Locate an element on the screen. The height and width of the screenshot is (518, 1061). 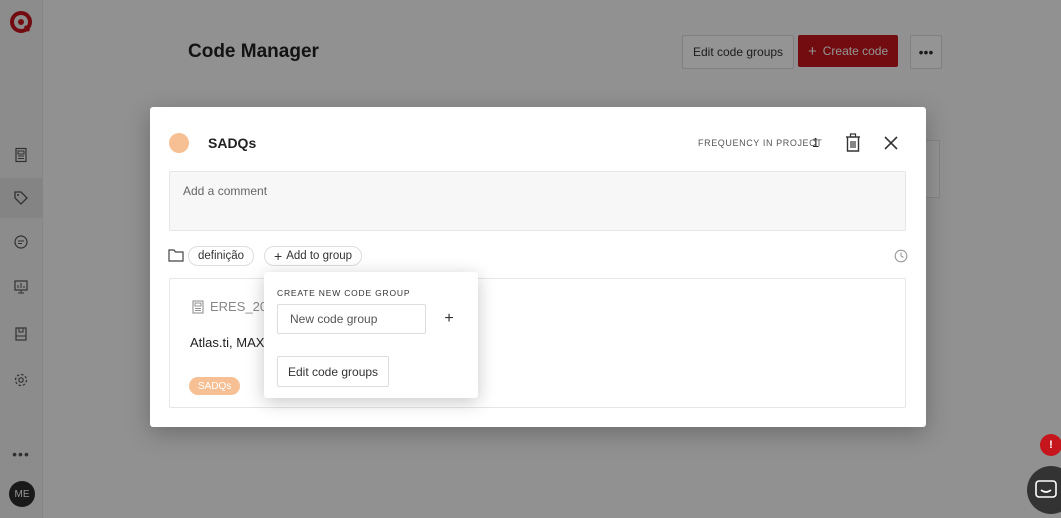
create-code-group-title: CREATE NEW CODE GROUP is located at coordinates (344, 293).